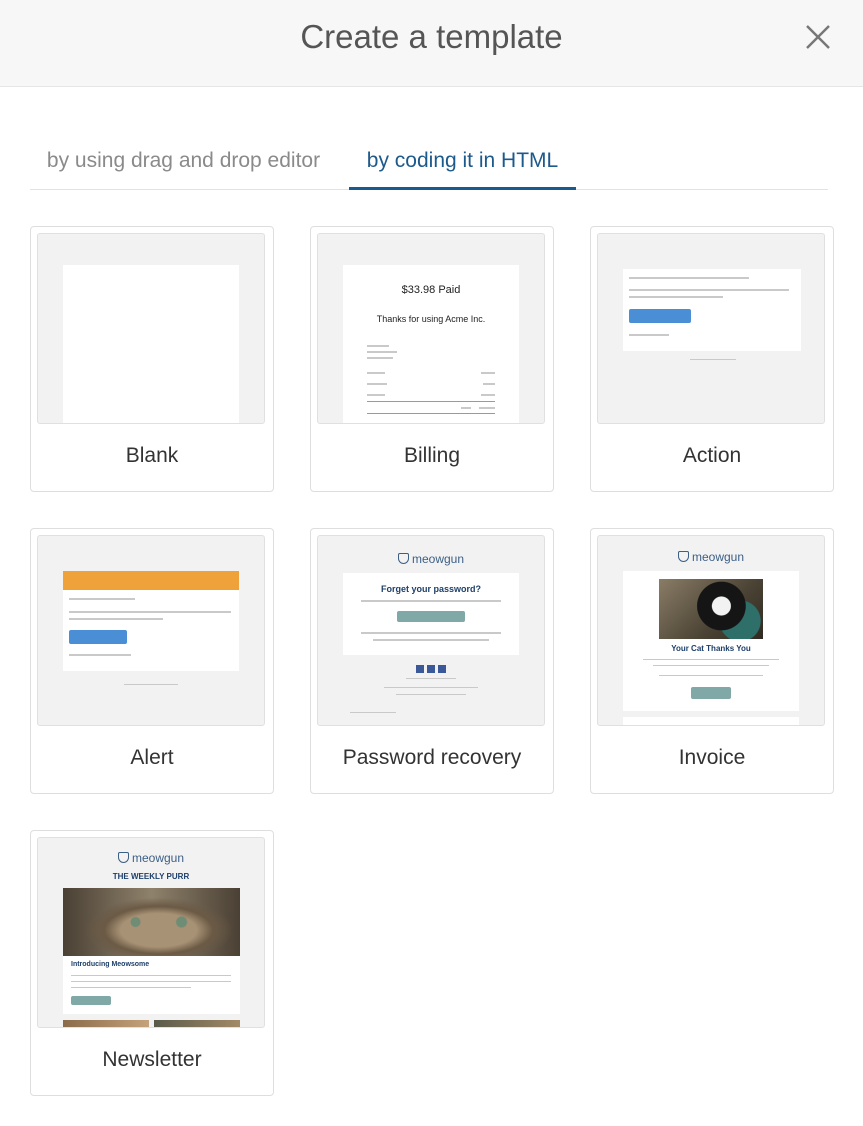 This screenshot has height=1126, width=863. Describe the element at coordinates (462, 162) in the screenshot. I see `tab-html: by coding it in HTML` at that location.